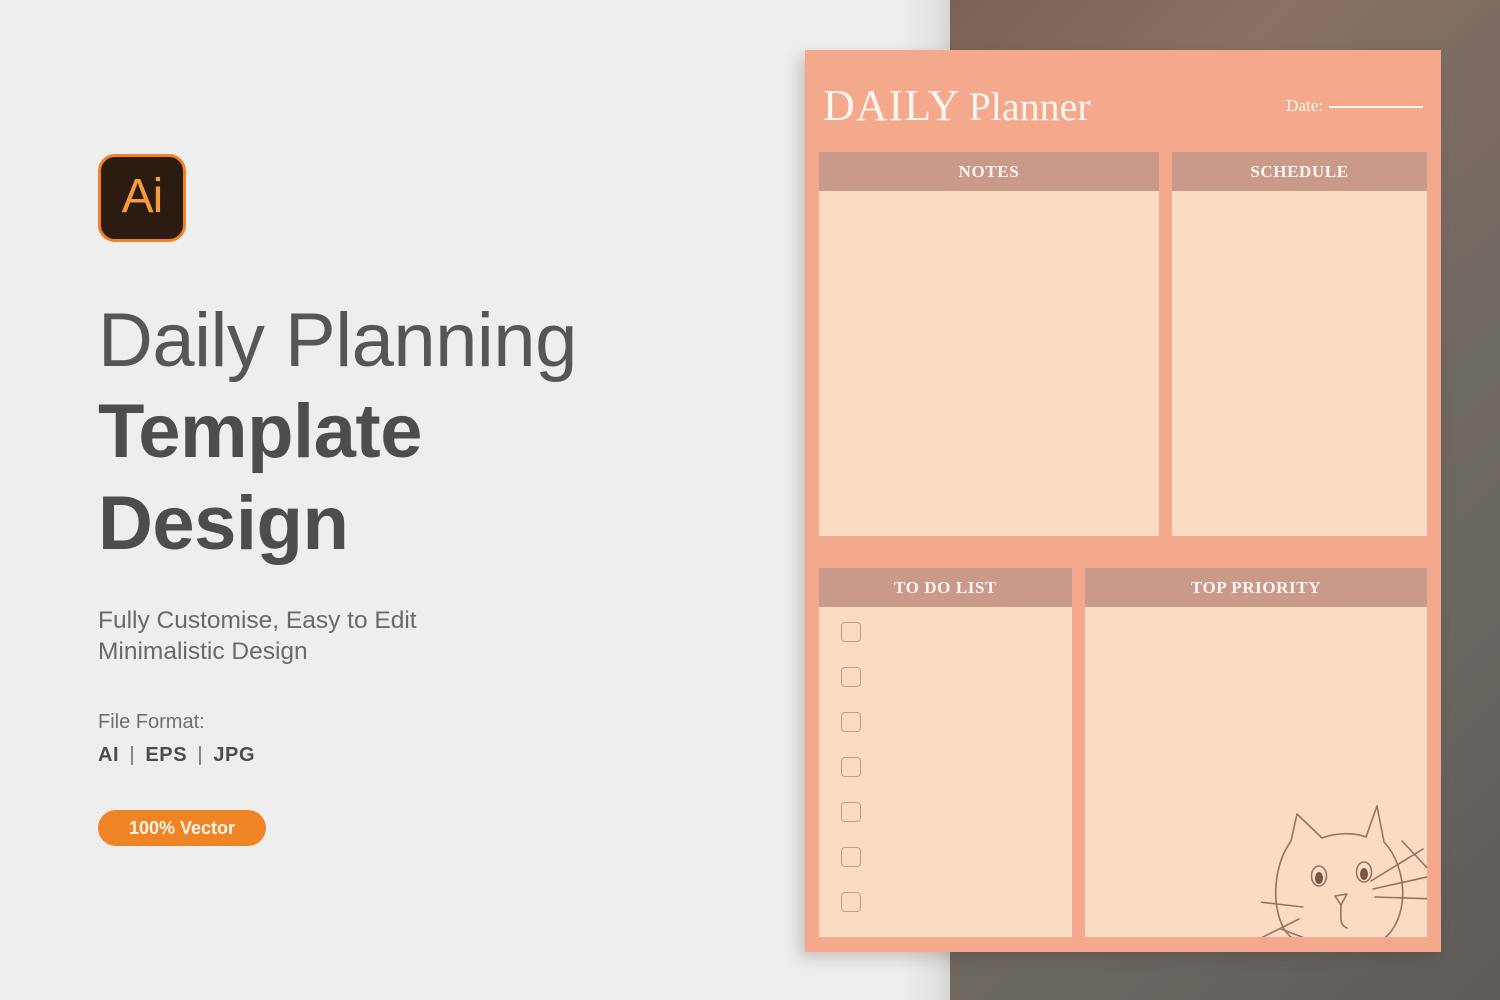  Describe the element at coordinates (257, 620) in the screenshot. I see `subtitle-line-1: Fully Customise, Easy to Edit` at that location.